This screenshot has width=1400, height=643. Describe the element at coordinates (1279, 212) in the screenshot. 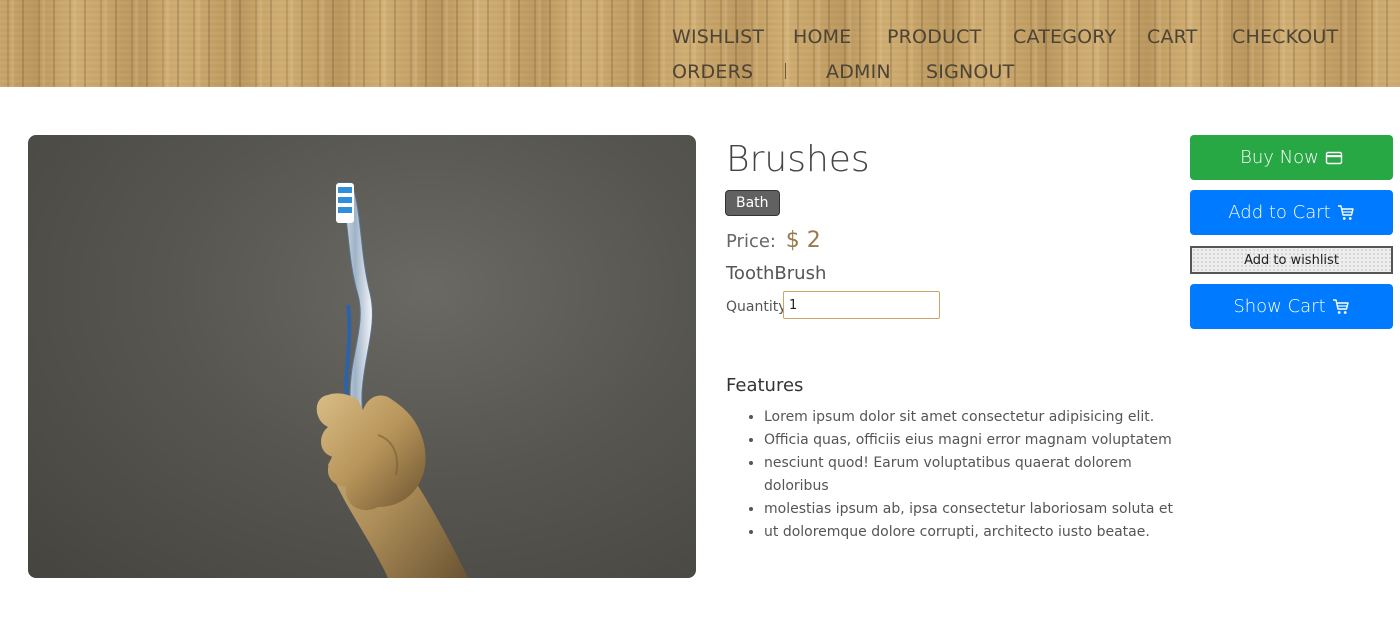

I see `add-to-cart-label: Add to Cart` at that location.